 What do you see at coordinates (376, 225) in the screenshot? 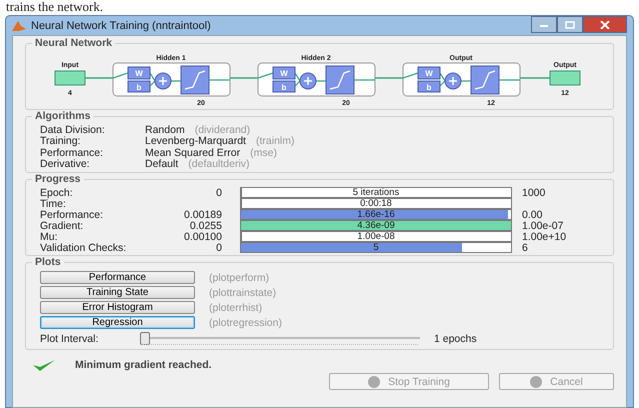
I see `bar-value: 4.36e-09` at bounding box center [376, 225].